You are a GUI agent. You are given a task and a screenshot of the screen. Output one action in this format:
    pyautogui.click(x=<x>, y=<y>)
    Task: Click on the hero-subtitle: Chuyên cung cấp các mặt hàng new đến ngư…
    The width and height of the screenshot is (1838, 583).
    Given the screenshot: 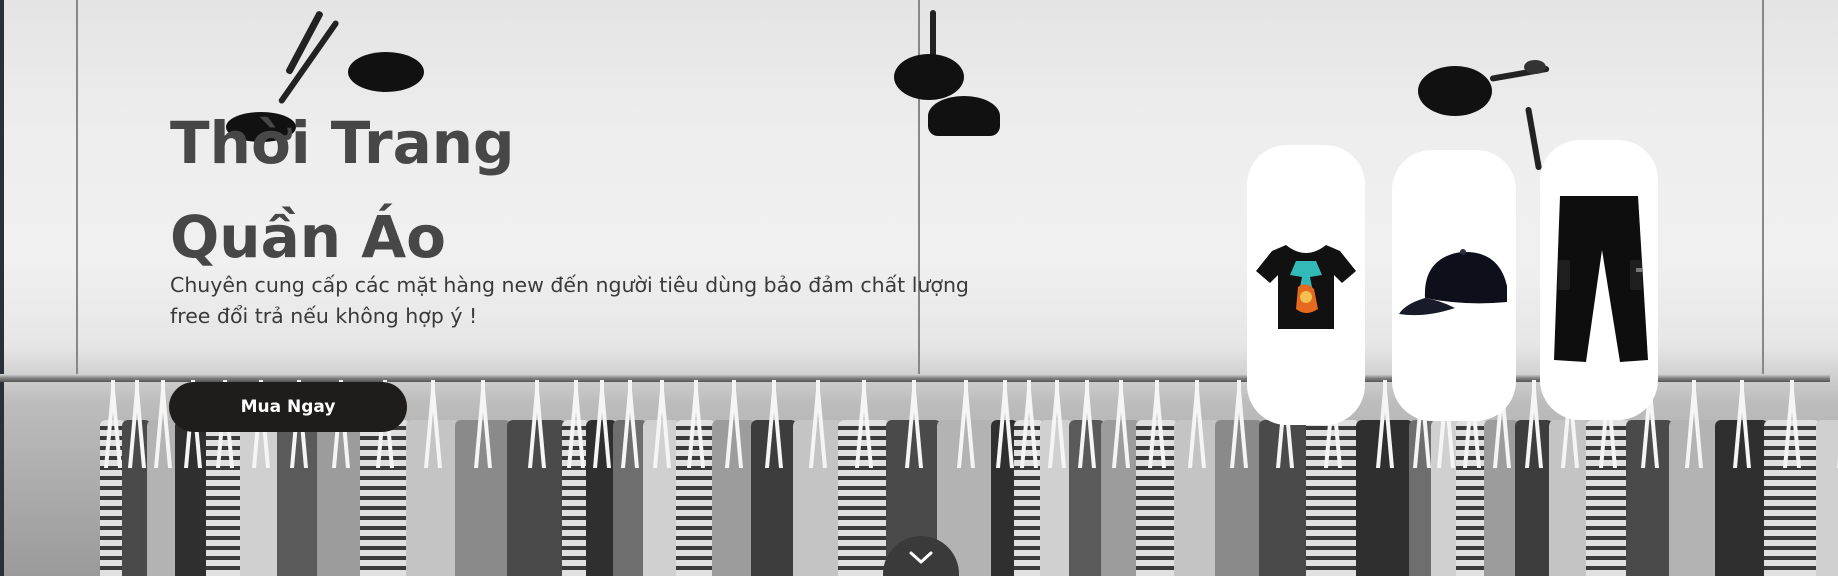 What is the action you would take?
    pyautogui.click(x=569, y=300)
    